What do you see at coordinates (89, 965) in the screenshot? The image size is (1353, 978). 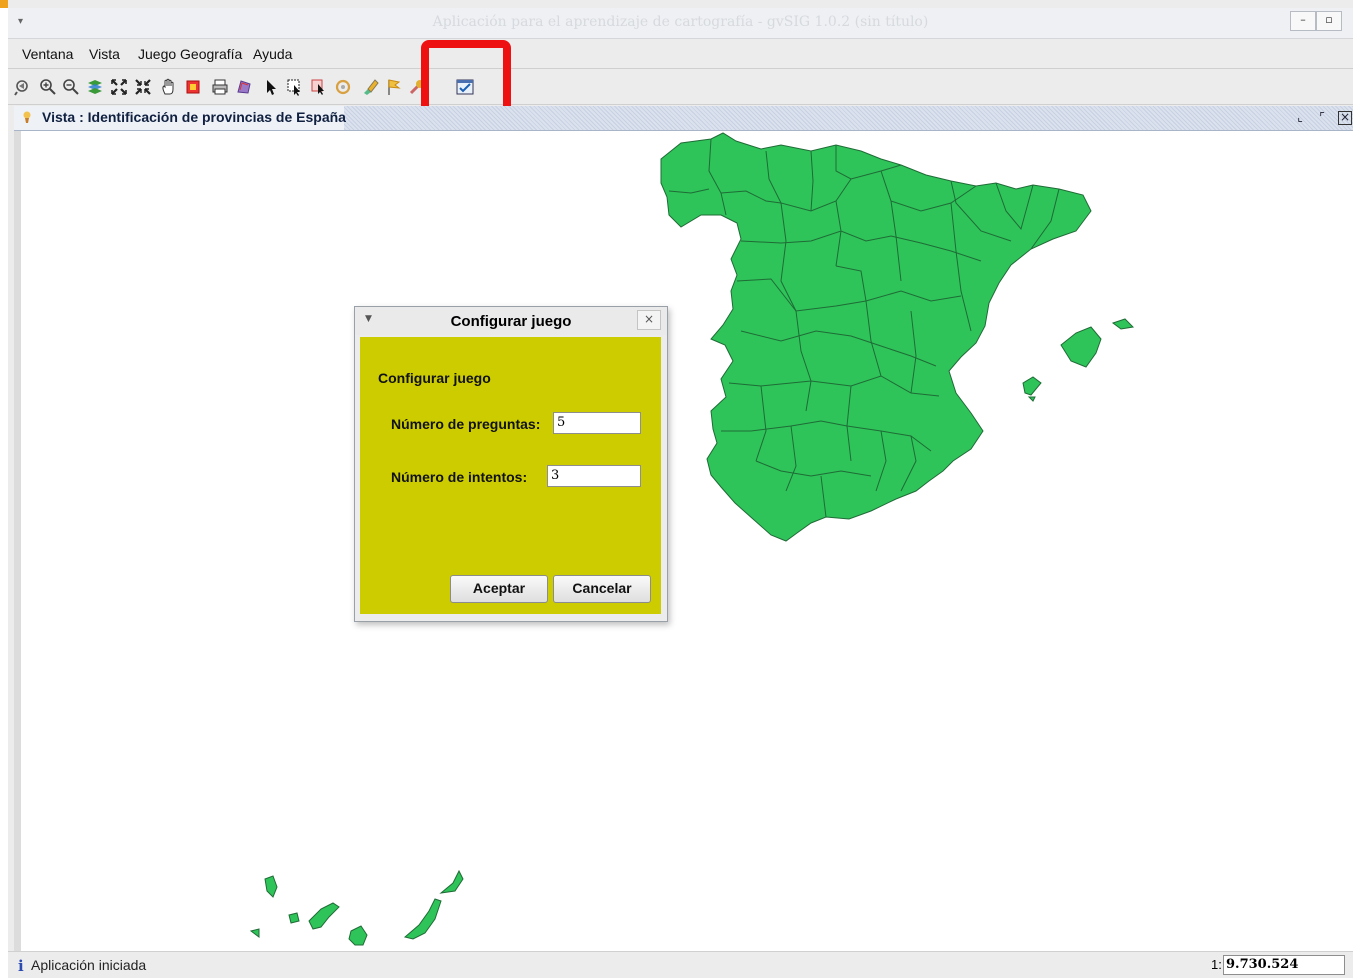 I see `status-message: Aplicación iniciada` at bounding box center [89, 965].